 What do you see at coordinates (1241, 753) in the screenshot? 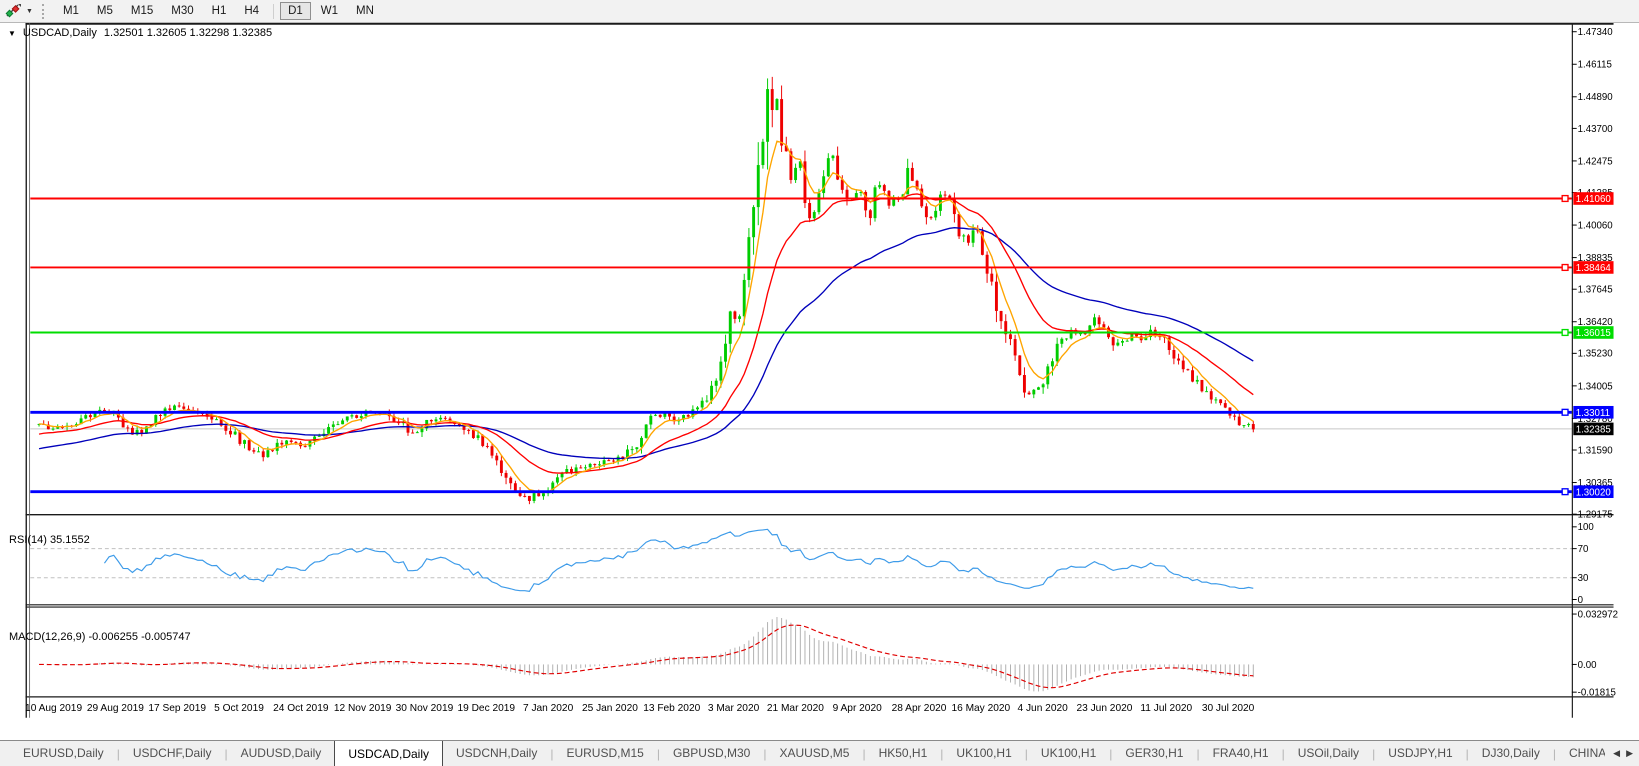
I see `tab-fra40-h1: FRA40,H1` at bounding box center [1241, 753].